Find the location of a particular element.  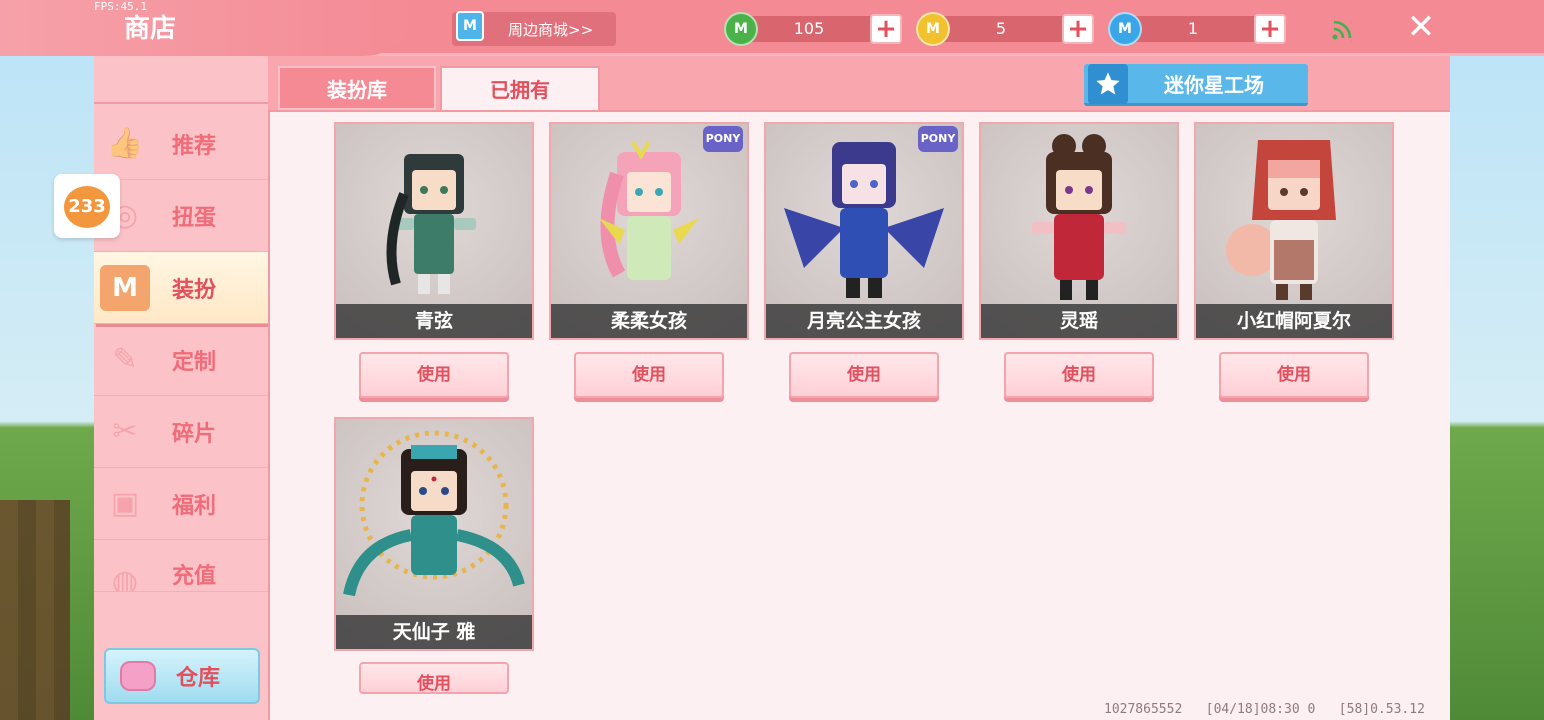

skin-card-celestial-ya: 天仙子 雅 is located at coordinates (434, 534).